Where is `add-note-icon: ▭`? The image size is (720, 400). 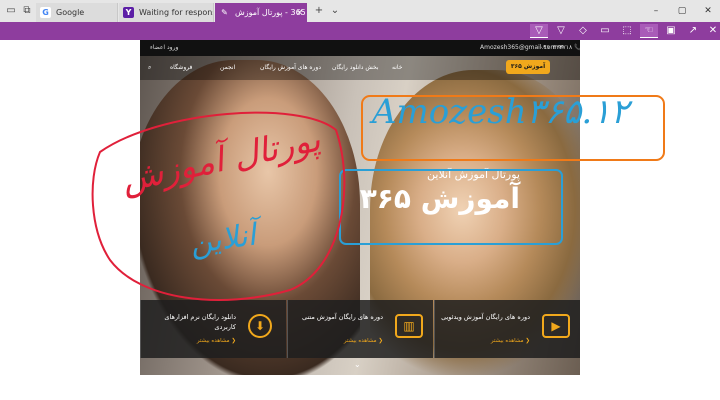 add-note-icon: ▭ is located at coordinates (605, 31).